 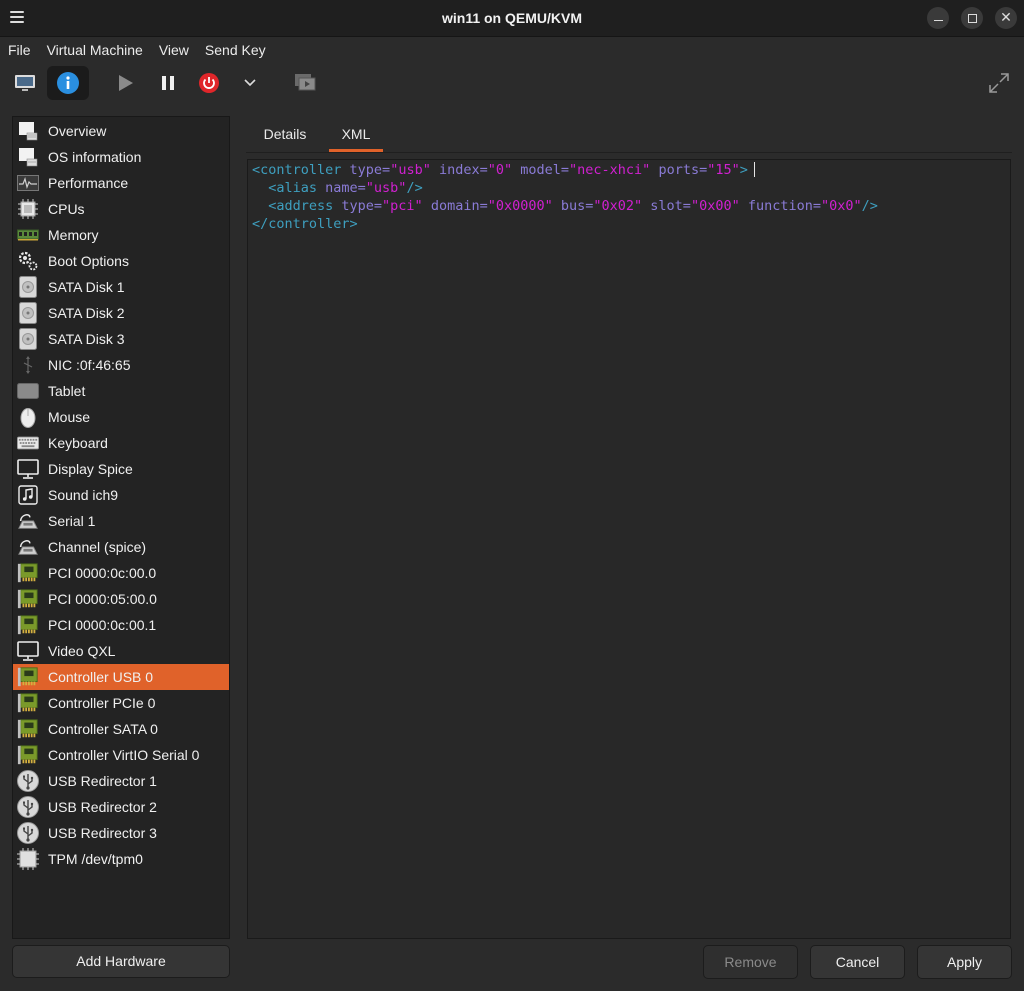 I want to click on xml-line: </controller>, so click(x=305, y=224).